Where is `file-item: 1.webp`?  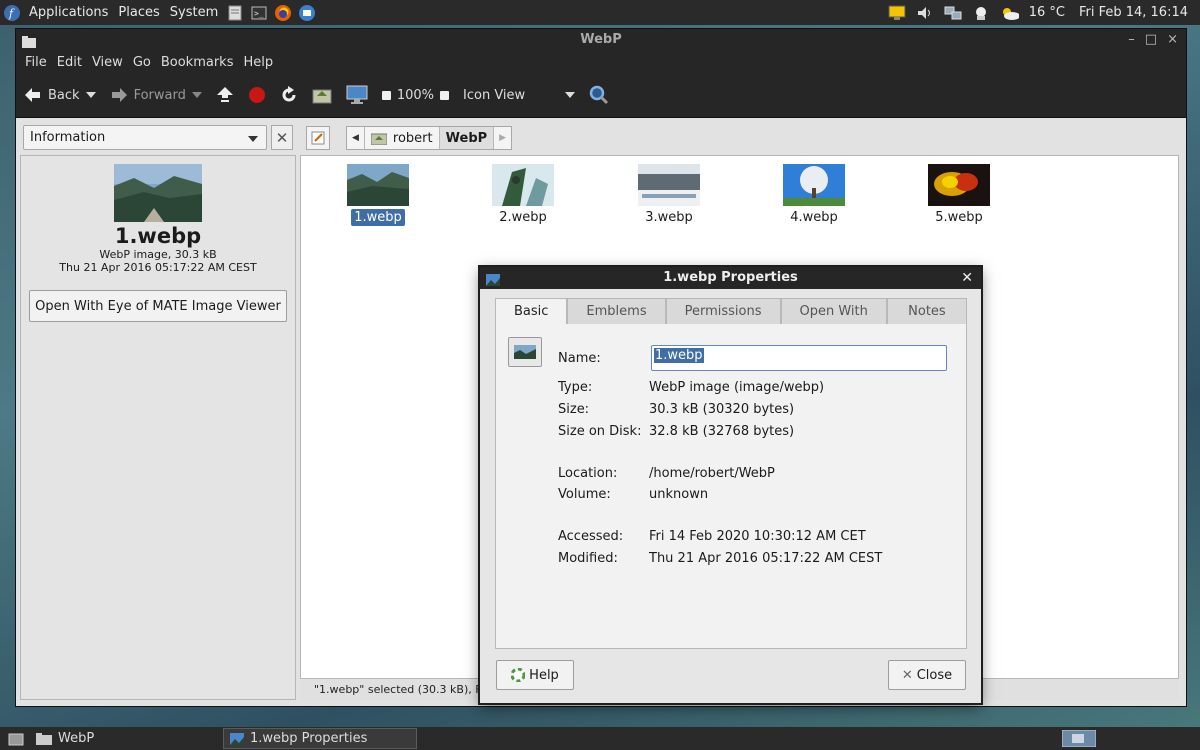
file-item: 1.webp is located at coordinates (378, 195).